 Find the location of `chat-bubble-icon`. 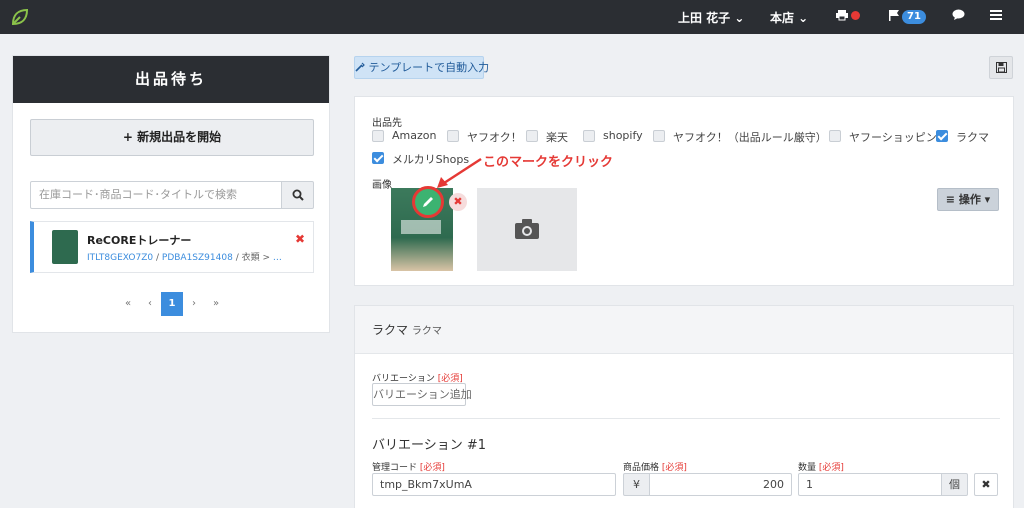

chat-bubble-icon is located at coordinates (958, 14).